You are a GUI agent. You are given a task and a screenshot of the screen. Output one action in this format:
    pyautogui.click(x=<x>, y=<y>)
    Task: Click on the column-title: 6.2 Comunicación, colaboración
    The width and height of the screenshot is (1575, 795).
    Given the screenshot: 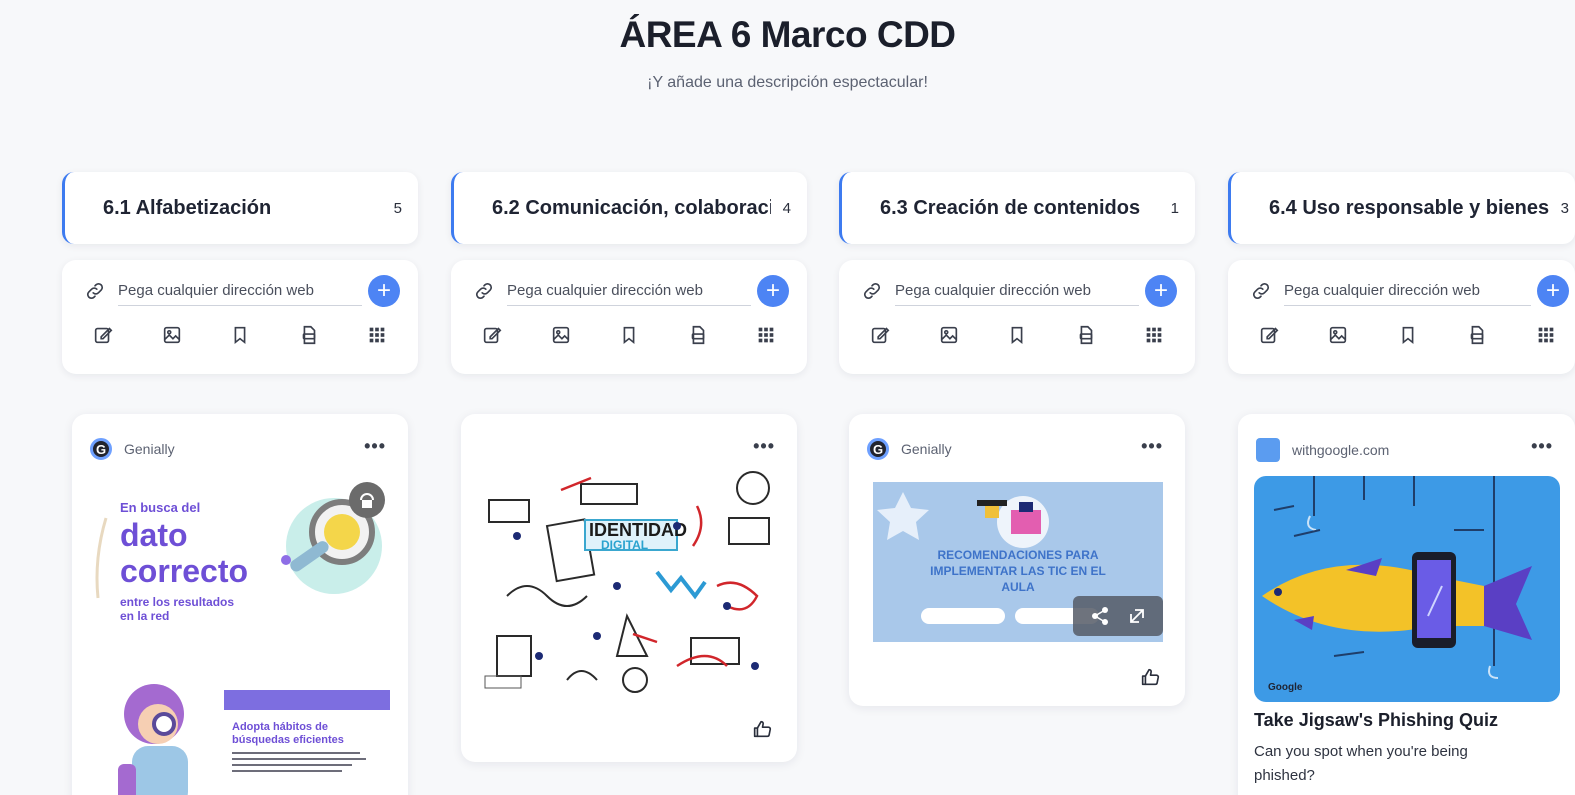 What is the action you would take?
    pyautogui.click(x=631, y=207)
    